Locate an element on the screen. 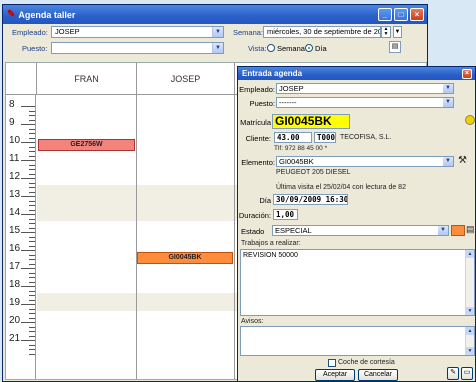 This screenshot has height=382, width=476. cliente-name: TECOFISA, S.L. is located at coordinates (366, 137).